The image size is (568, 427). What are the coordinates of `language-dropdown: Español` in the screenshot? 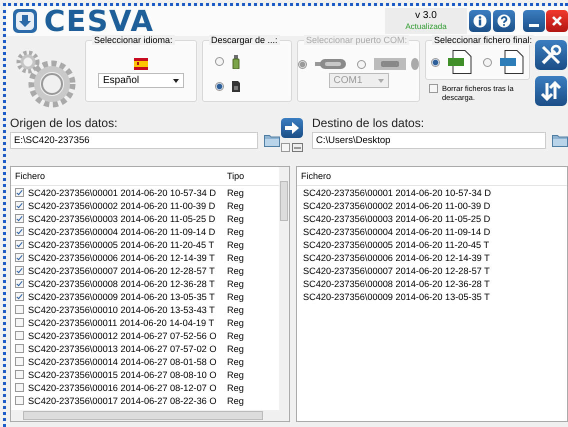 It's located at (141, 80).